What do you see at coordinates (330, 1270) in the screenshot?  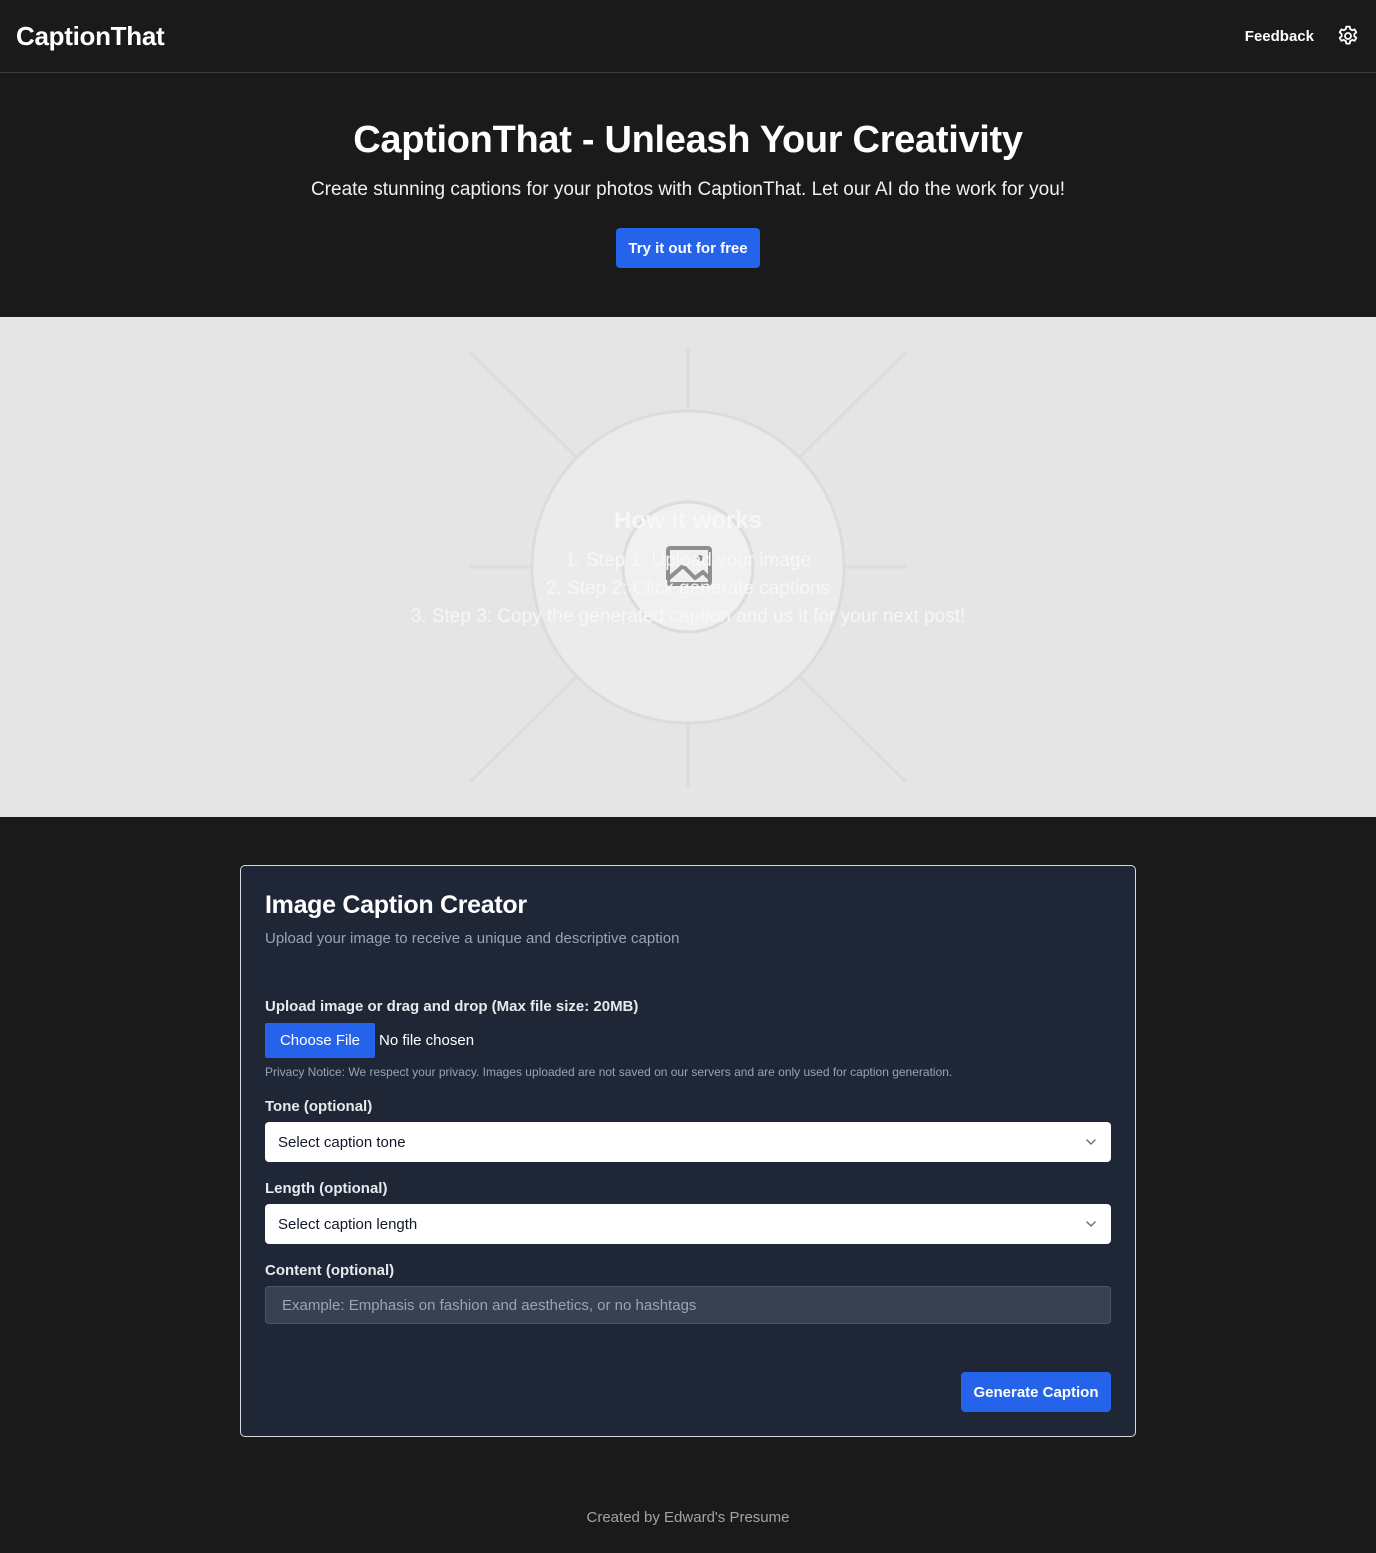 I see `content-label: Content (optional)` at bounding box center [330, 1270].